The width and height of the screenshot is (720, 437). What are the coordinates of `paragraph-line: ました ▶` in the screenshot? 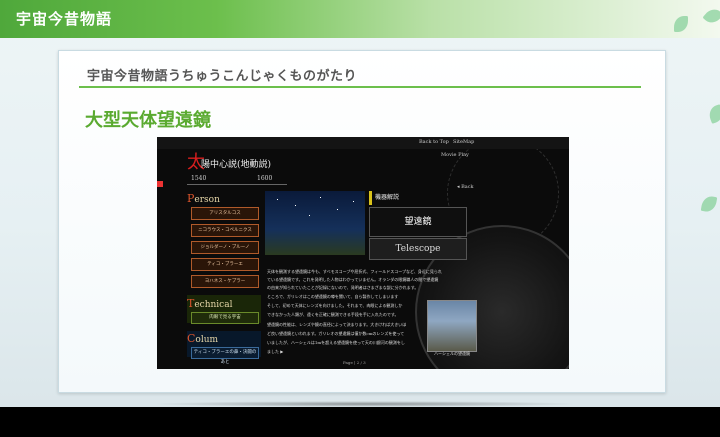 It's located at (275, 352).